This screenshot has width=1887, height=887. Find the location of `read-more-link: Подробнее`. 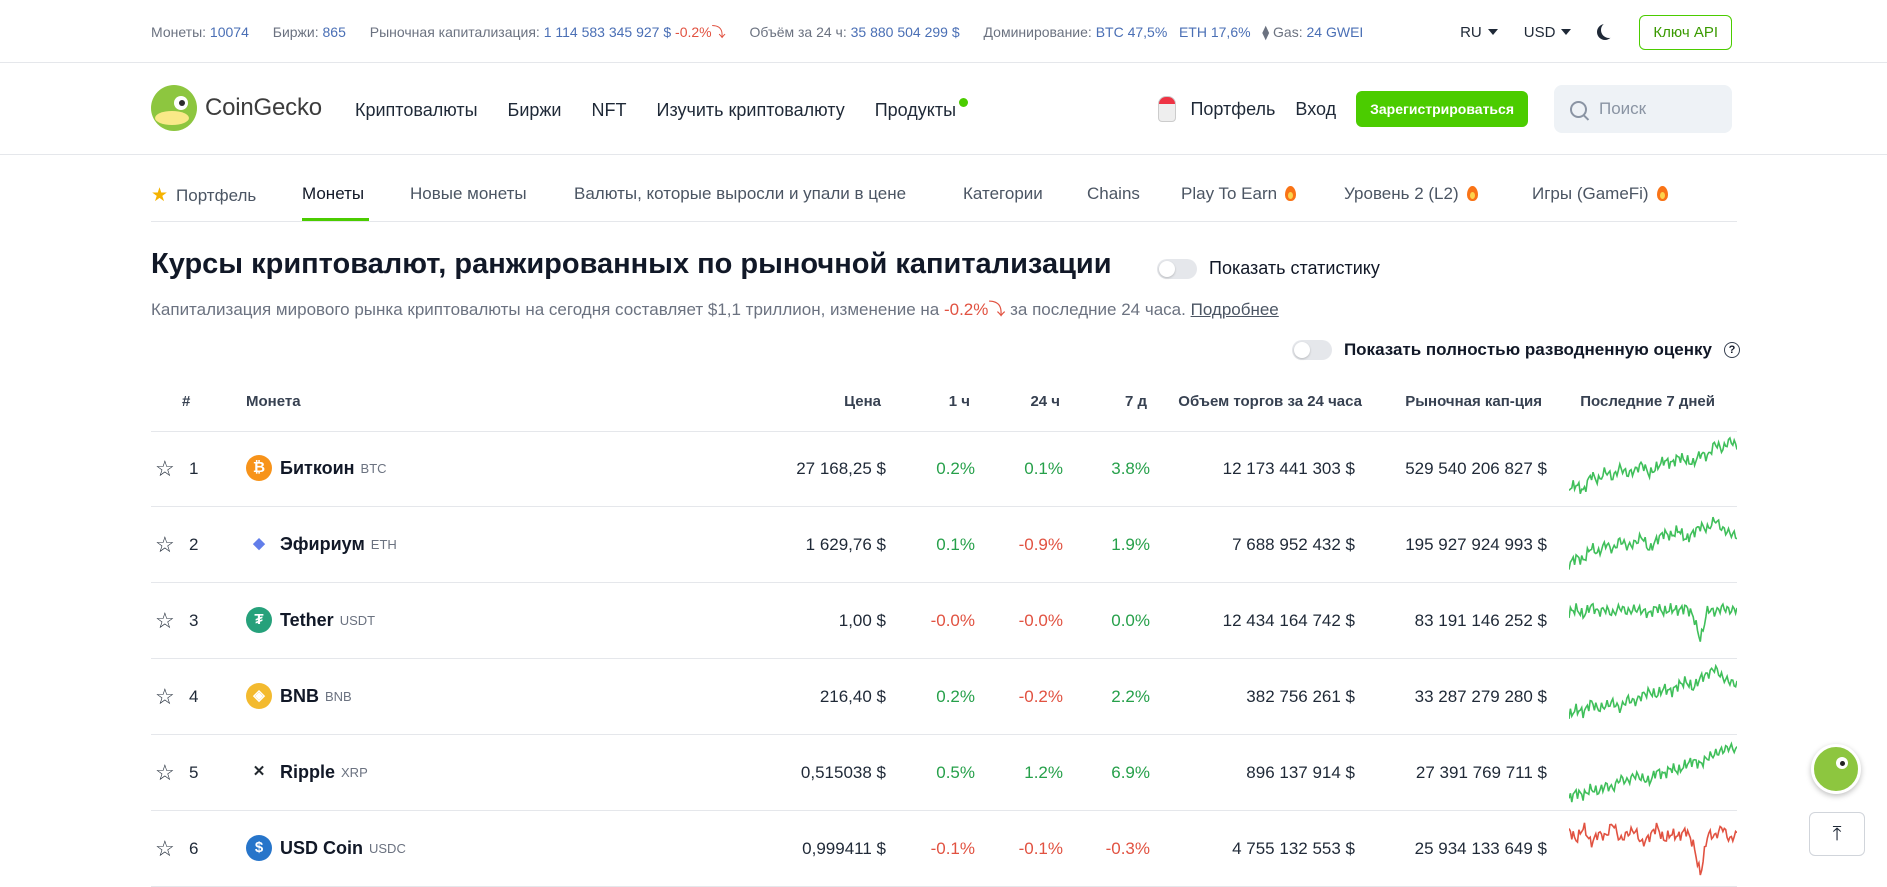

read-more-link: Подробнее is located at coordinates (1235, 309).